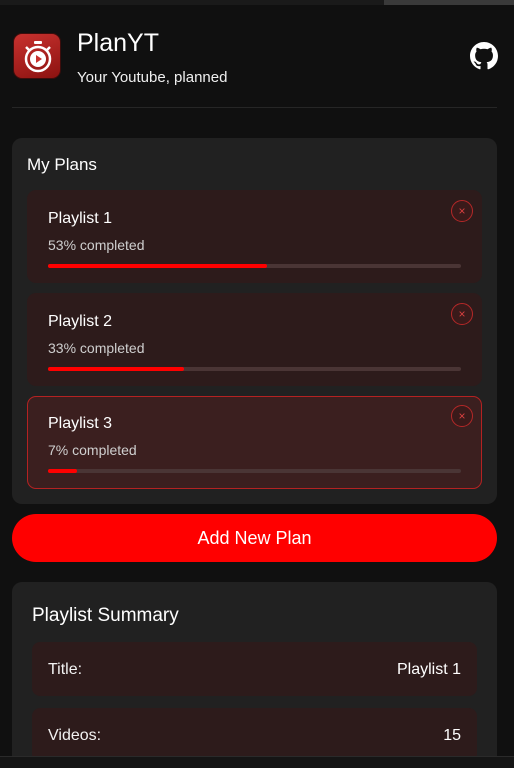 The image size is (514, 768). What do you see at coordinates (257, 2) in the screenshot?
I see `browser-top-strip` at bounding box center [257, 2].